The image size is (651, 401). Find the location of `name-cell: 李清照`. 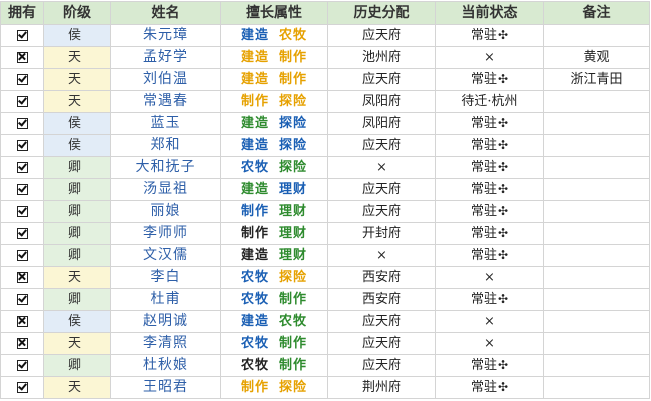

name-cell: 李清照 is located at coordinates (165, 343).